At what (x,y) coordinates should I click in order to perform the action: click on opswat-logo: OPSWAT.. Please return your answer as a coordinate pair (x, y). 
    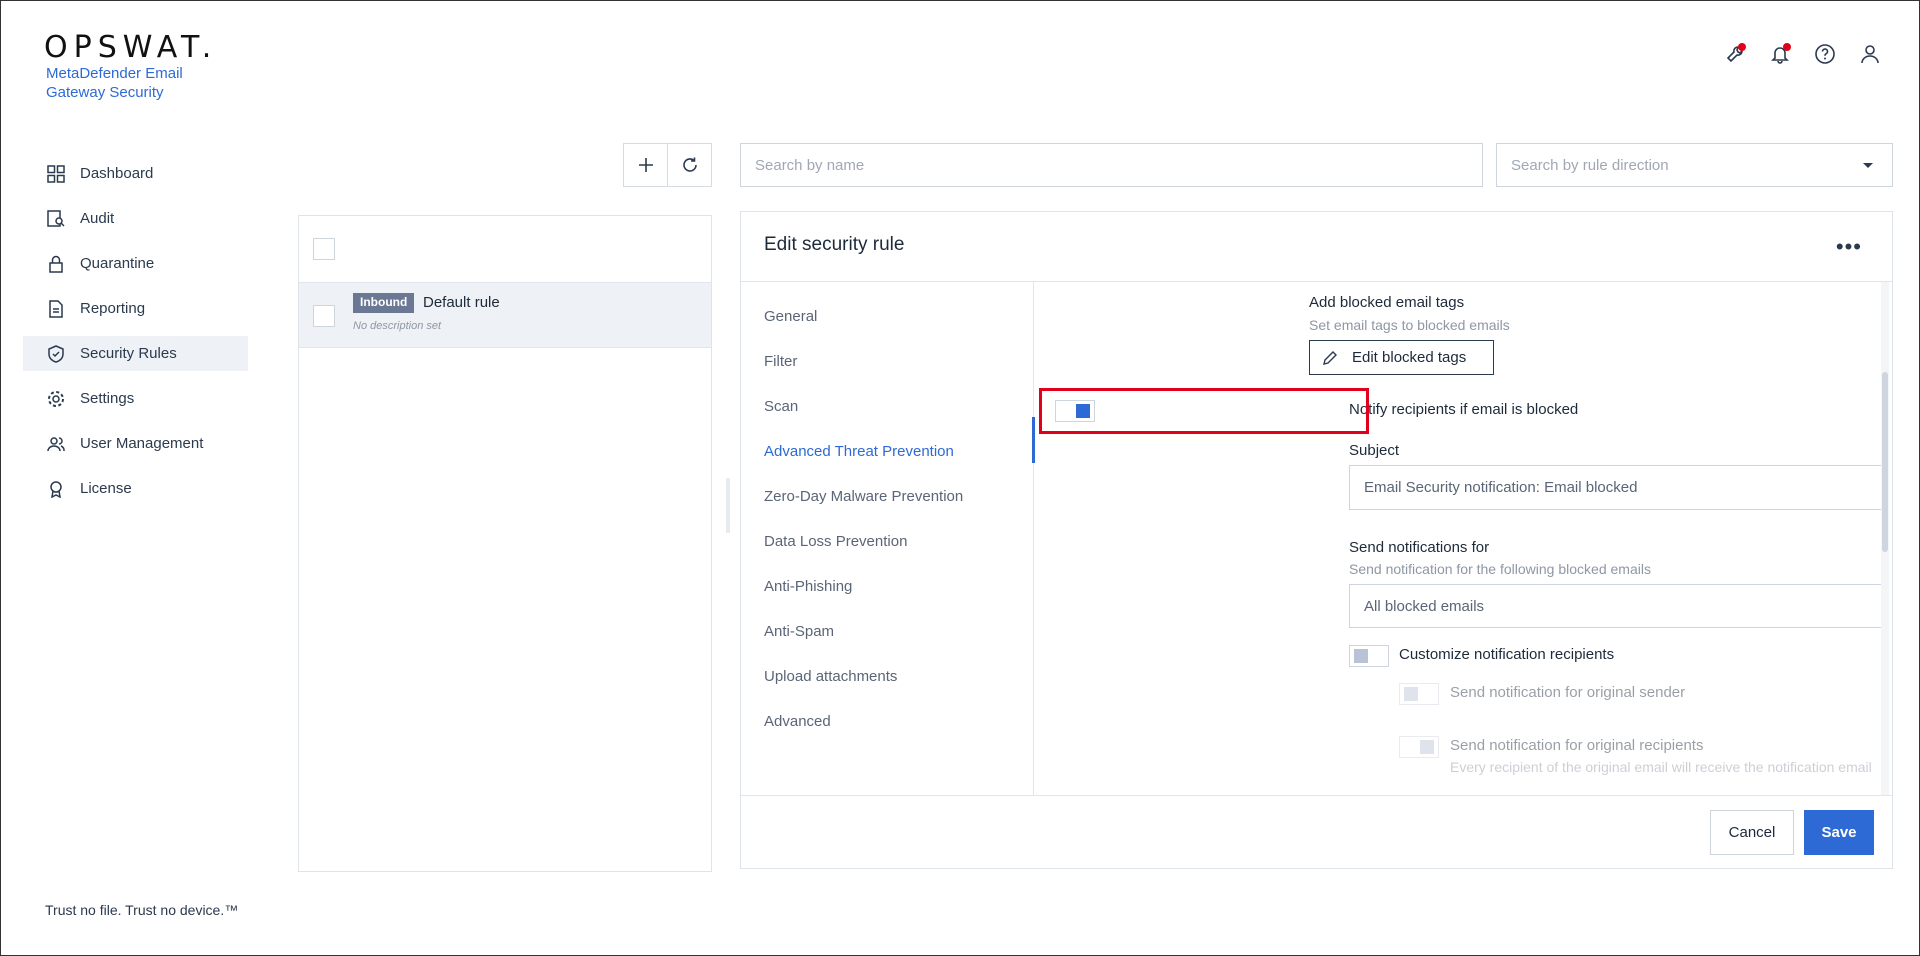
    Looking at the image, I should click on (131, 47).